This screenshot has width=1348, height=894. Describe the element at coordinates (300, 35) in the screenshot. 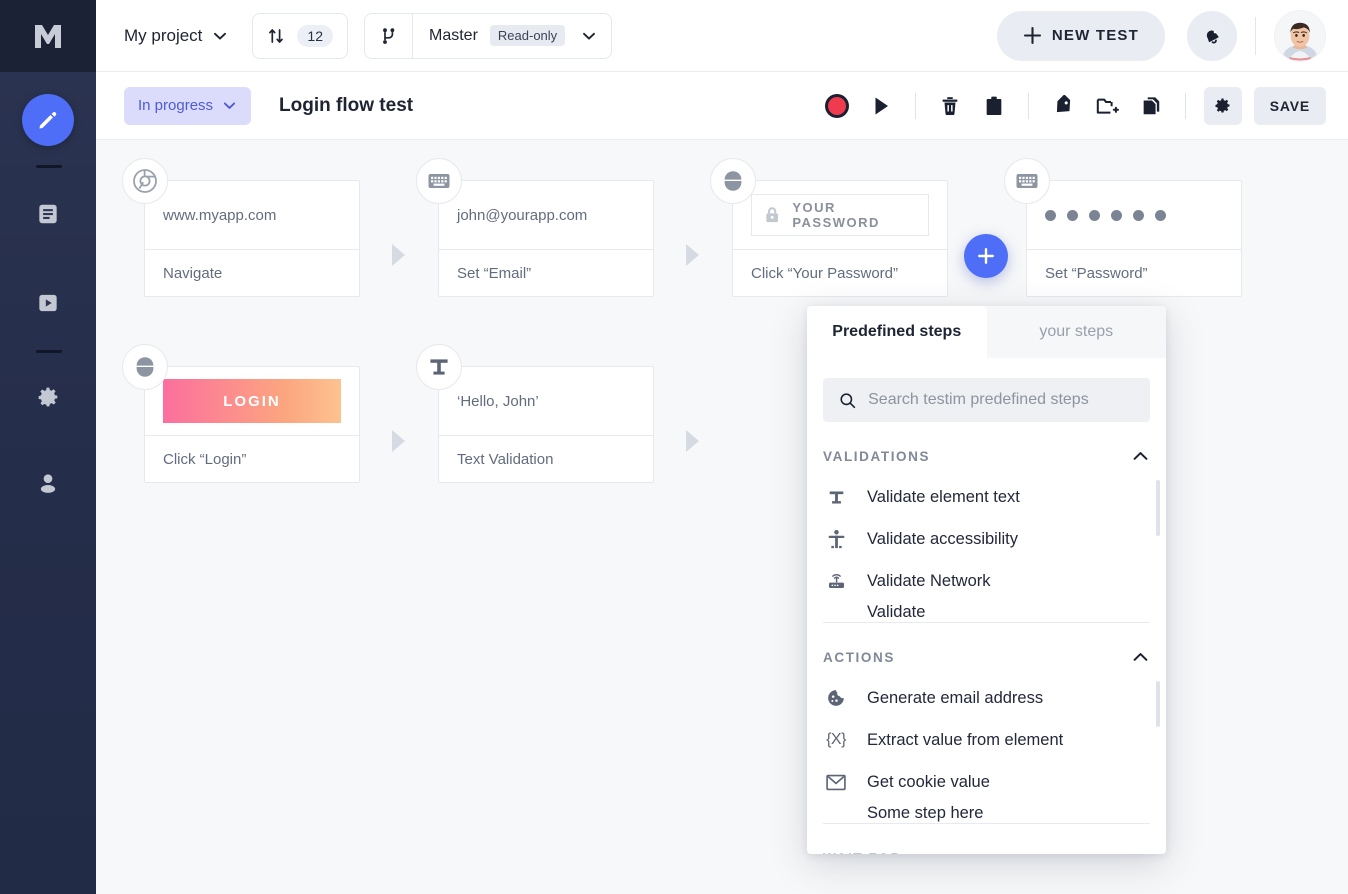

I see `commits-button: 12` at that location.